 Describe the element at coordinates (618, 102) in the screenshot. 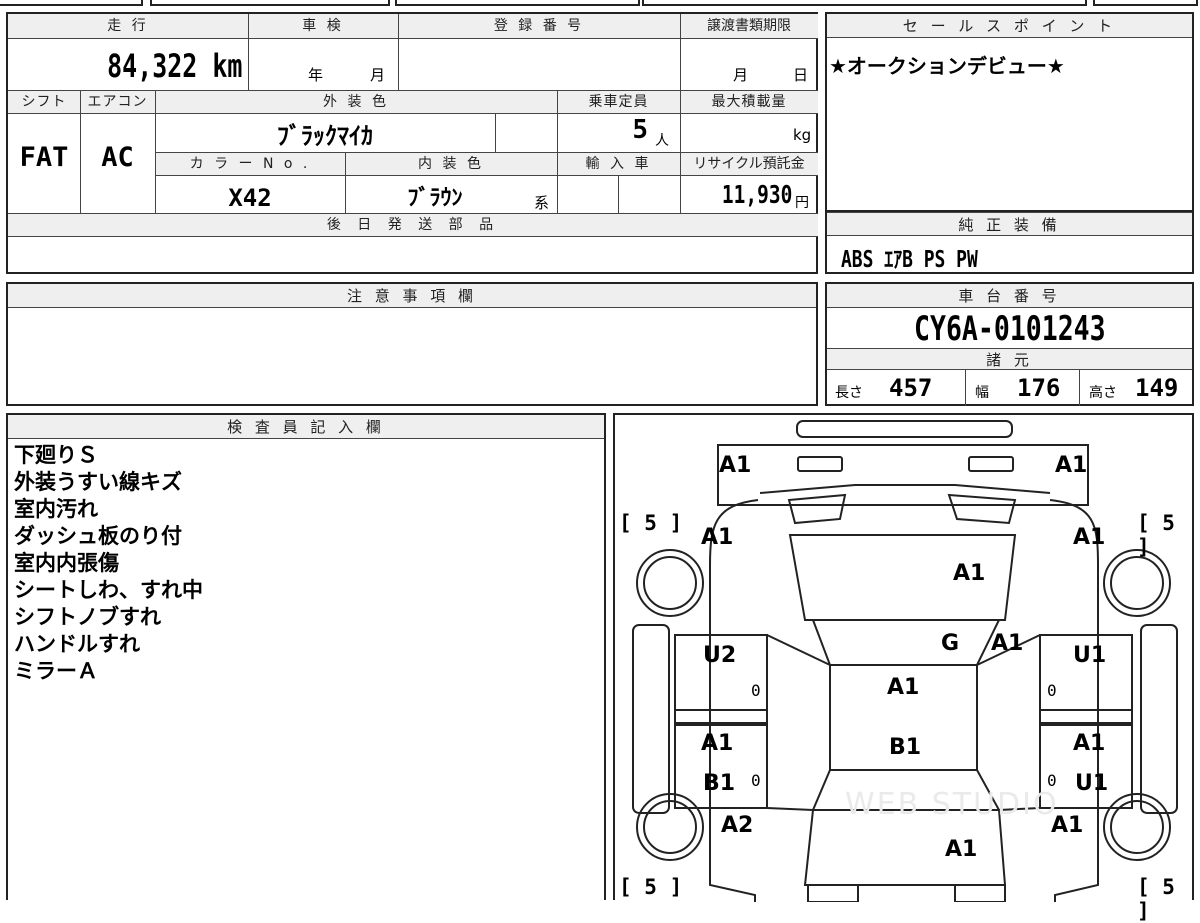

I see `capacity-label: 乗車定員` at that location.